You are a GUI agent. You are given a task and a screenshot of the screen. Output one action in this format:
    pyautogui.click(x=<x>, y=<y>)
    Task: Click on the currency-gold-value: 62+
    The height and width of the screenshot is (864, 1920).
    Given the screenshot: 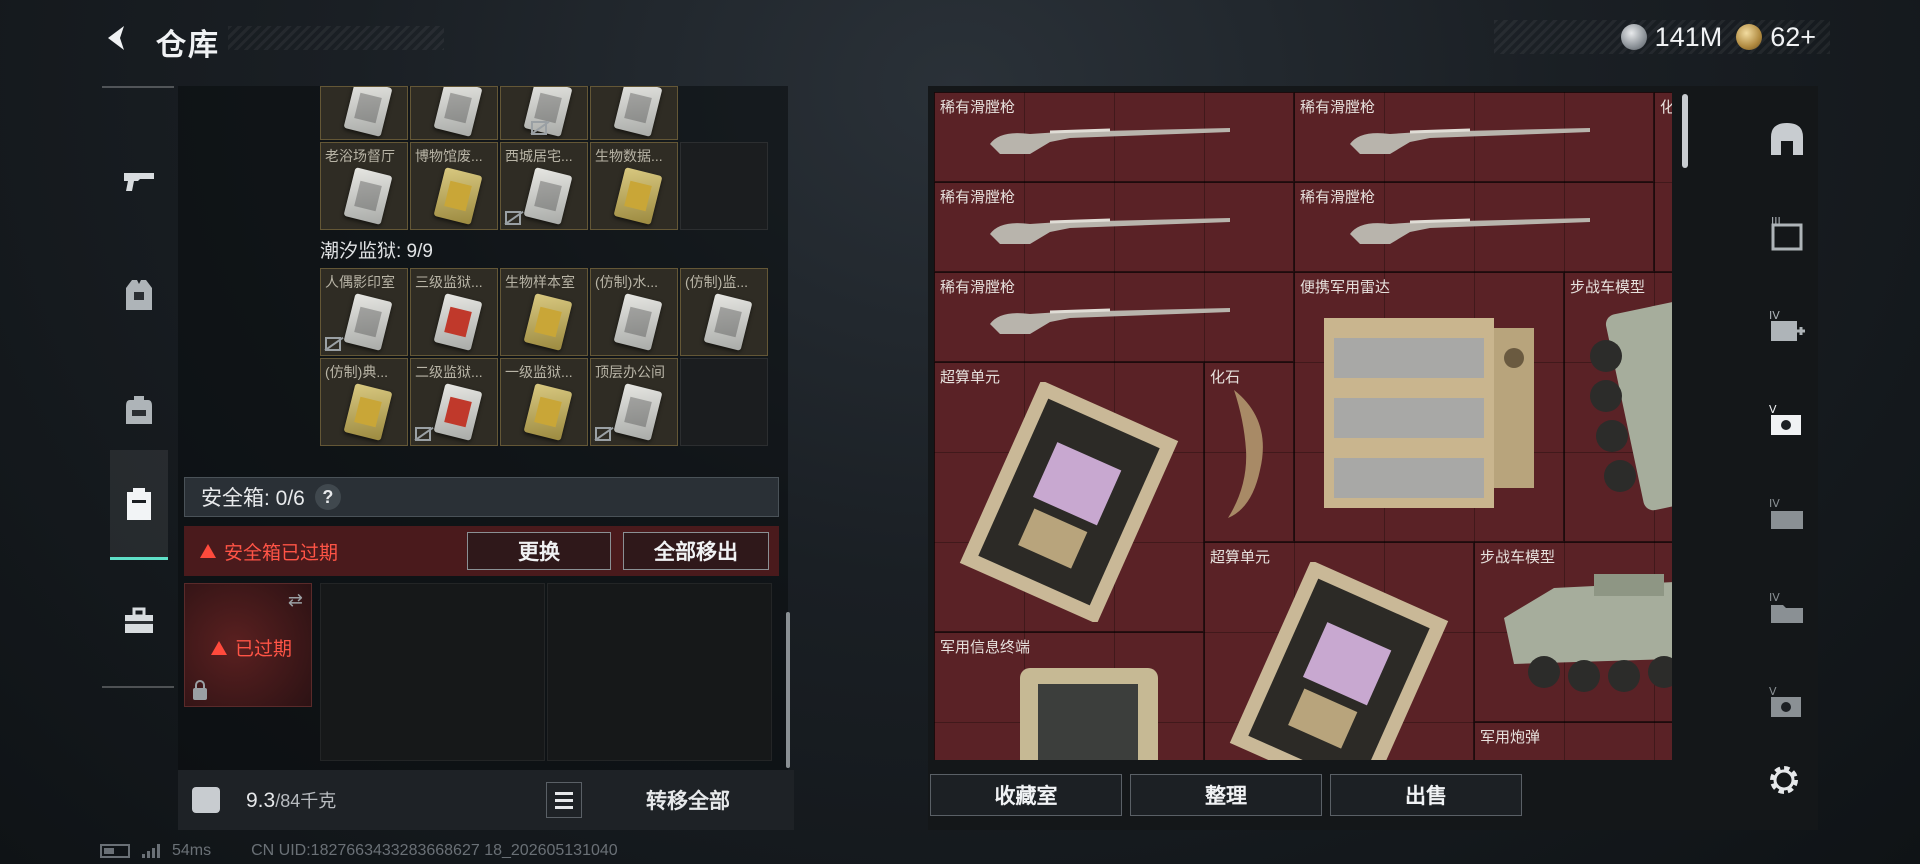 What is the action you would take?
    pyautogui.click(x=1793, y=36)
    